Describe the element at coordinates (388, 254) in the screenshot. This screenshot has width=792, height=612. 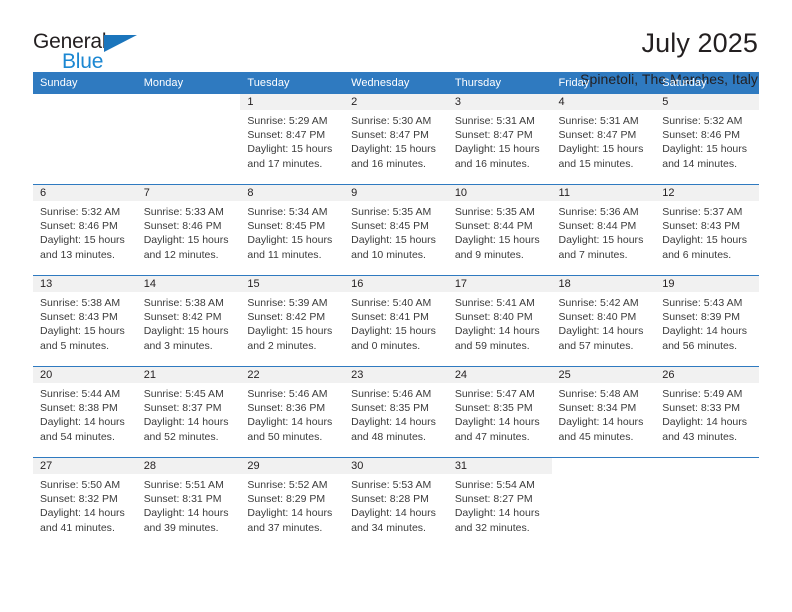
I see `daylight-text-line2: and 10 minutes.` at that location.